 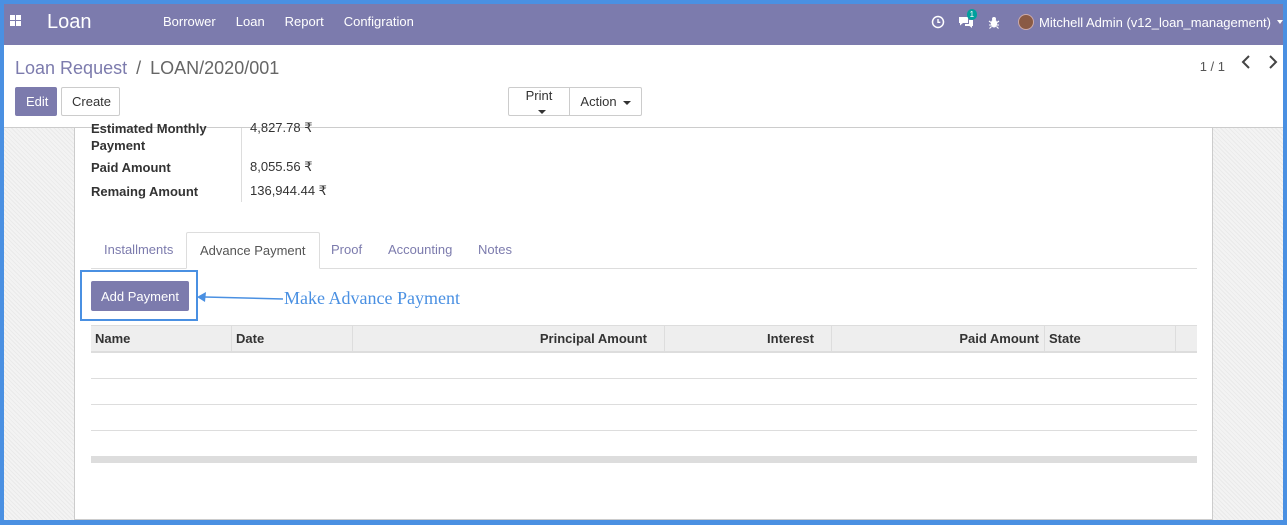 I want to click on column-principal-amount: Principal Amount, so click(x=509, y=339).